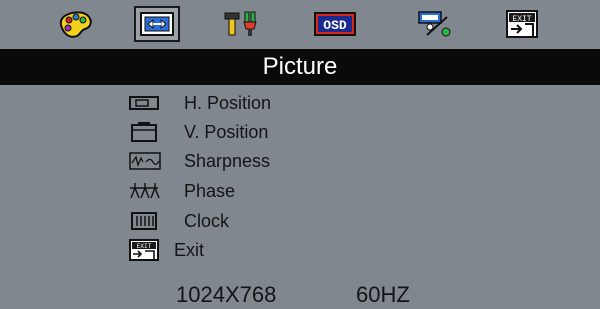  Describe the element at coordinates (300, 295) in the screenshot. I see `status-bar: 1024X768 60HZ` at that location.